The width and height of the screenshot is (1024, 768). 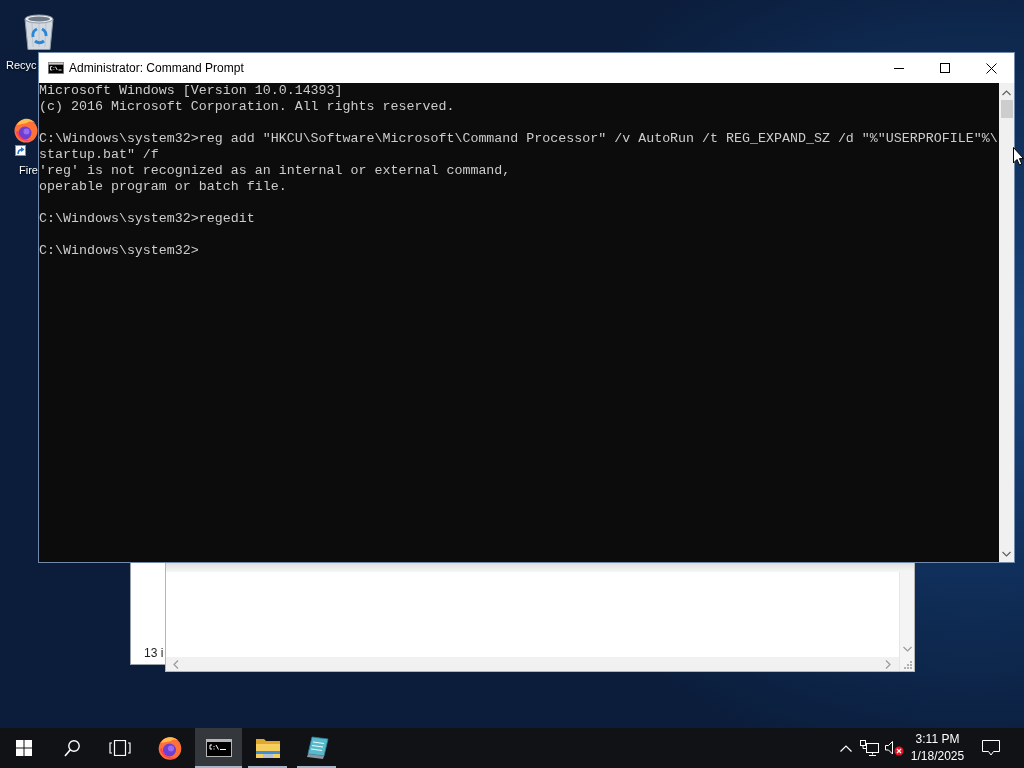 I want to click on maximize-icon, so click(x=945, y=68).